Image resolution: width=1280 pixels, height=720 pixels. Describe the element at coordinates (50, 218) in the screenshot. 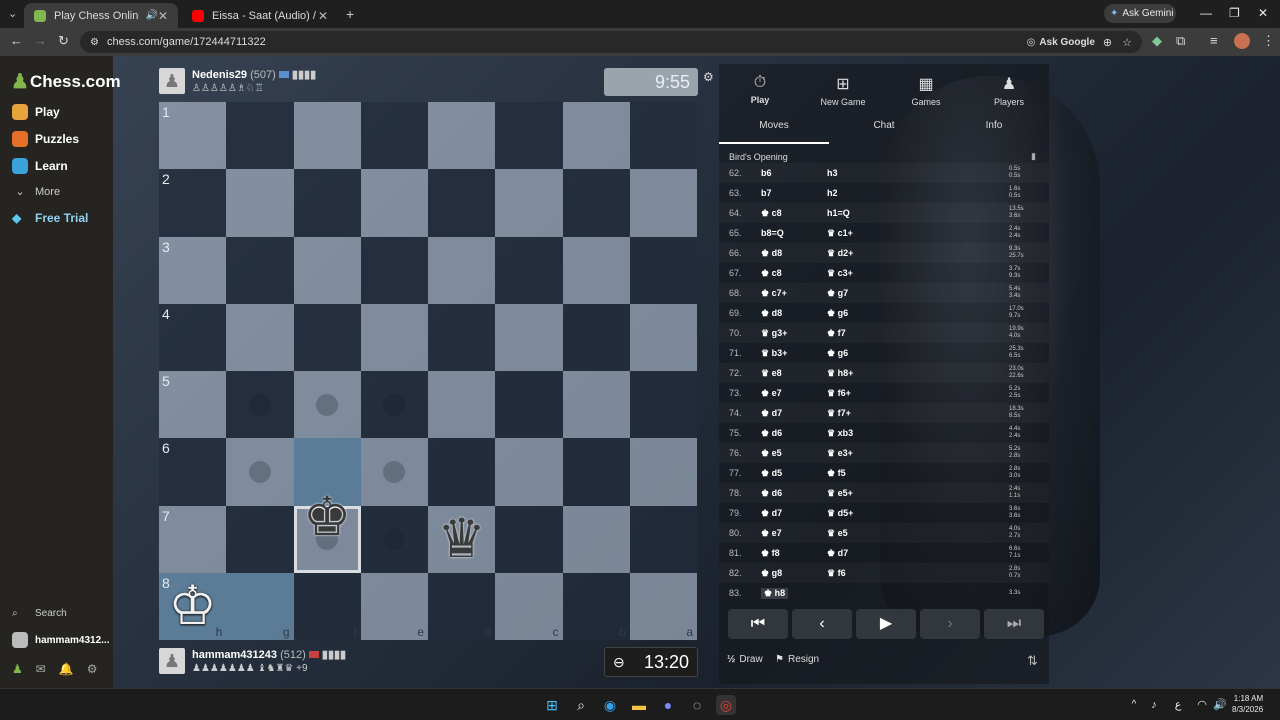

I see `sidebar-item-free-trial: ◆ Free Trial` at that location.